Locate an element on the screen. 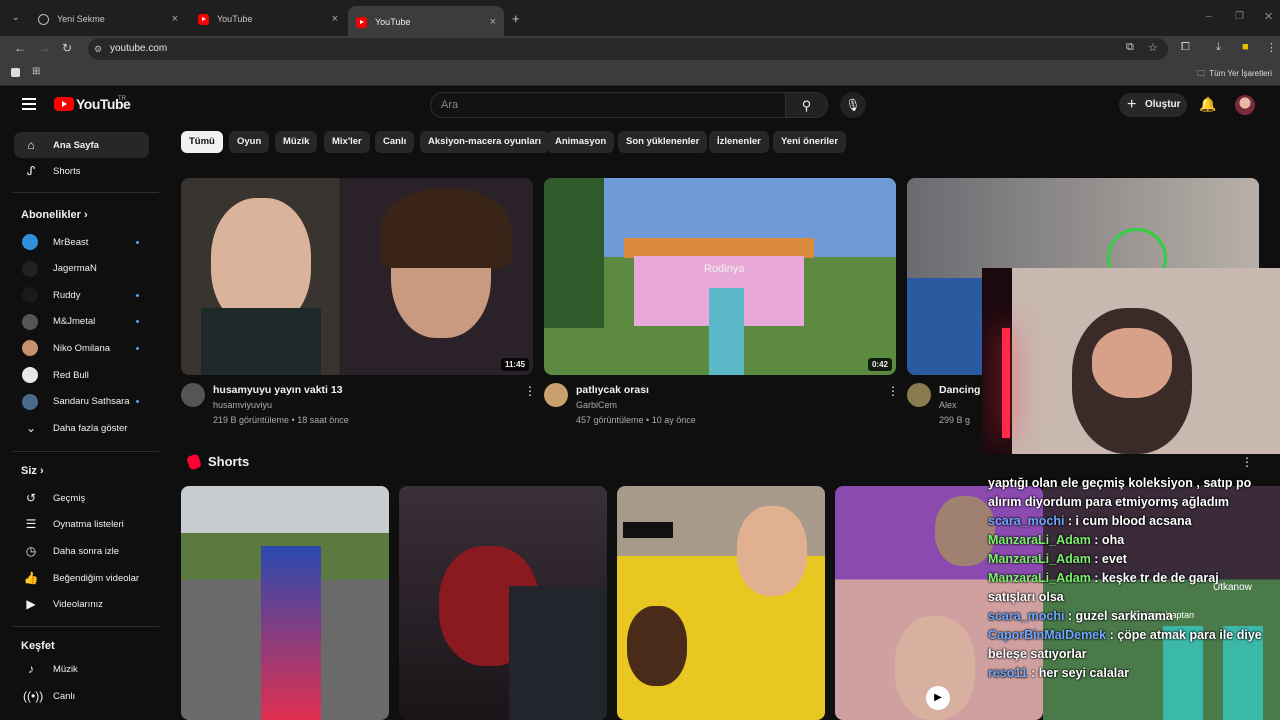 This screenshot has width=1280, height=720. sidebar-subscription-item: MrBeast is located at coordinates (81, 242).